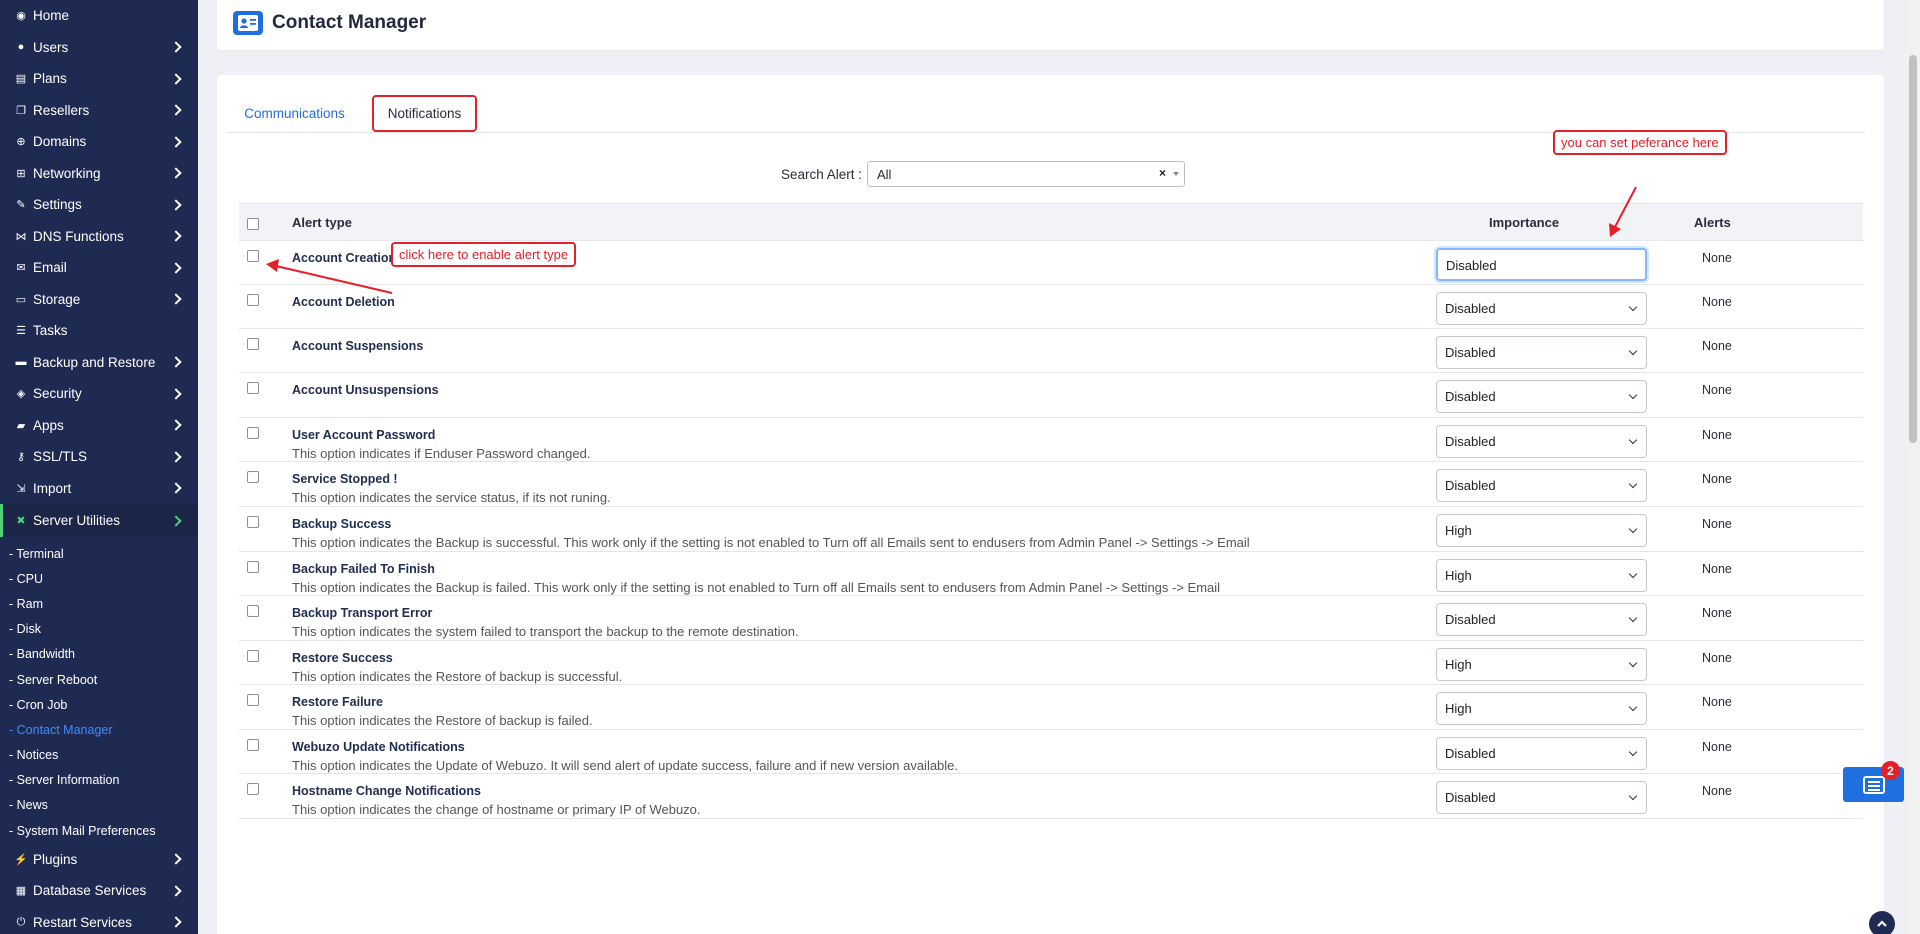 The width and height of the screenshot is (1920, 934). I want to click on sidebar-item-networking: ⊞ Networking, so click(99, 174).